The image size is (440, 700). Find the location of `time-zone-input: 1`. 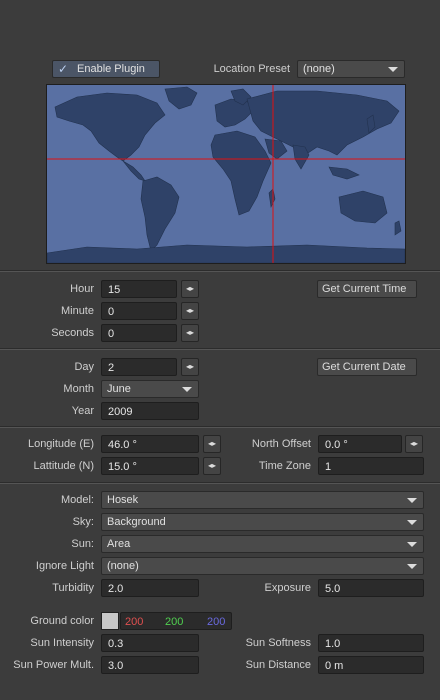

time-zone-input: 1 is located at coordinates (371, 466).